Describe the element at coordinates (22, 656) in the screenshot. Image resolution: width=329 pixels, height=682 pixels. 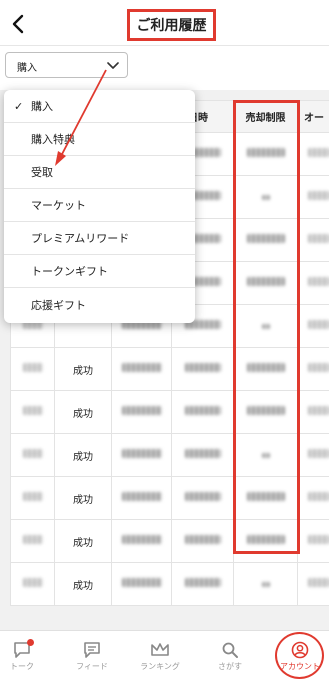
I see `tab-talk: トーク` at that location.